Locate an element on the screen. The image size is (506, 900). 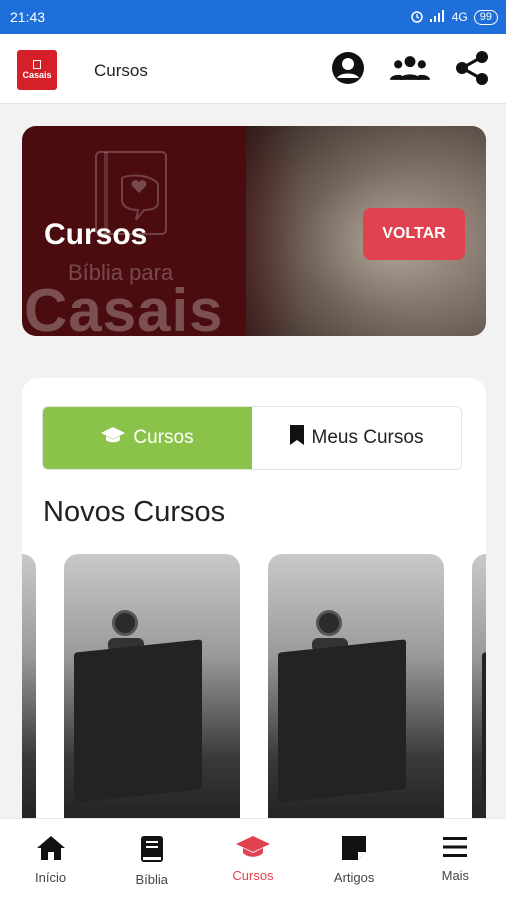
page-title: Cursos is located at coordinates (121, 70).